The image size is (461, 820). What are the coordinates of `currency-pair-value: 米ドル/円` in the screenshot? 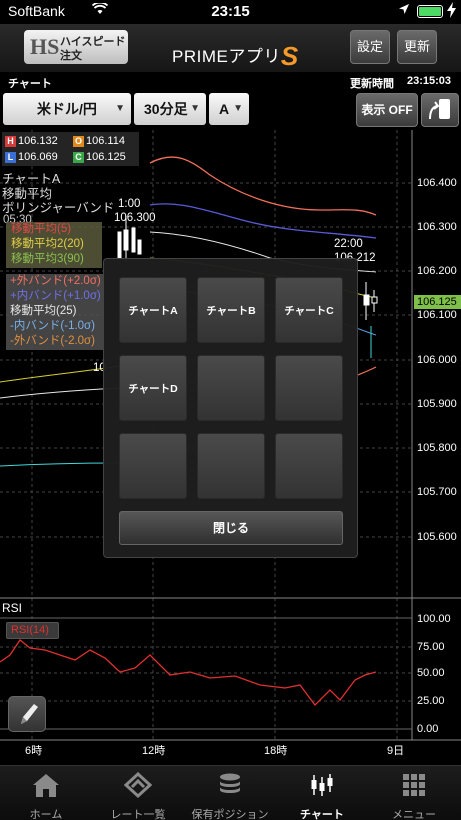 It's located at (67, 109).